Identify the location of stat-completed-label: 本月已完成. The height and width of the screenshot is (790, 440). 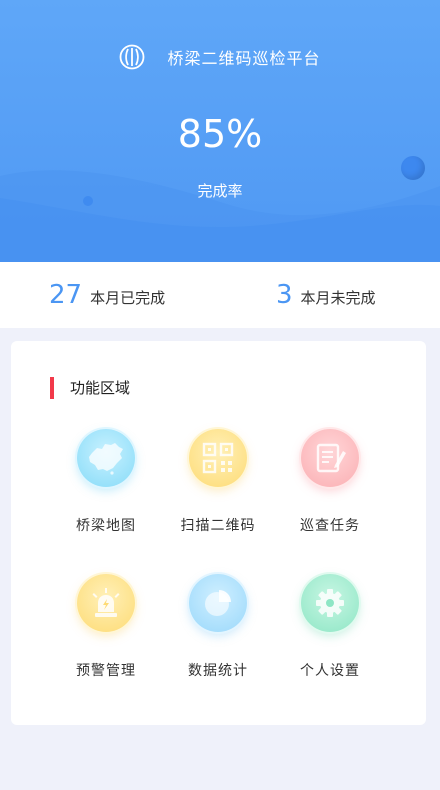
(128, 298).